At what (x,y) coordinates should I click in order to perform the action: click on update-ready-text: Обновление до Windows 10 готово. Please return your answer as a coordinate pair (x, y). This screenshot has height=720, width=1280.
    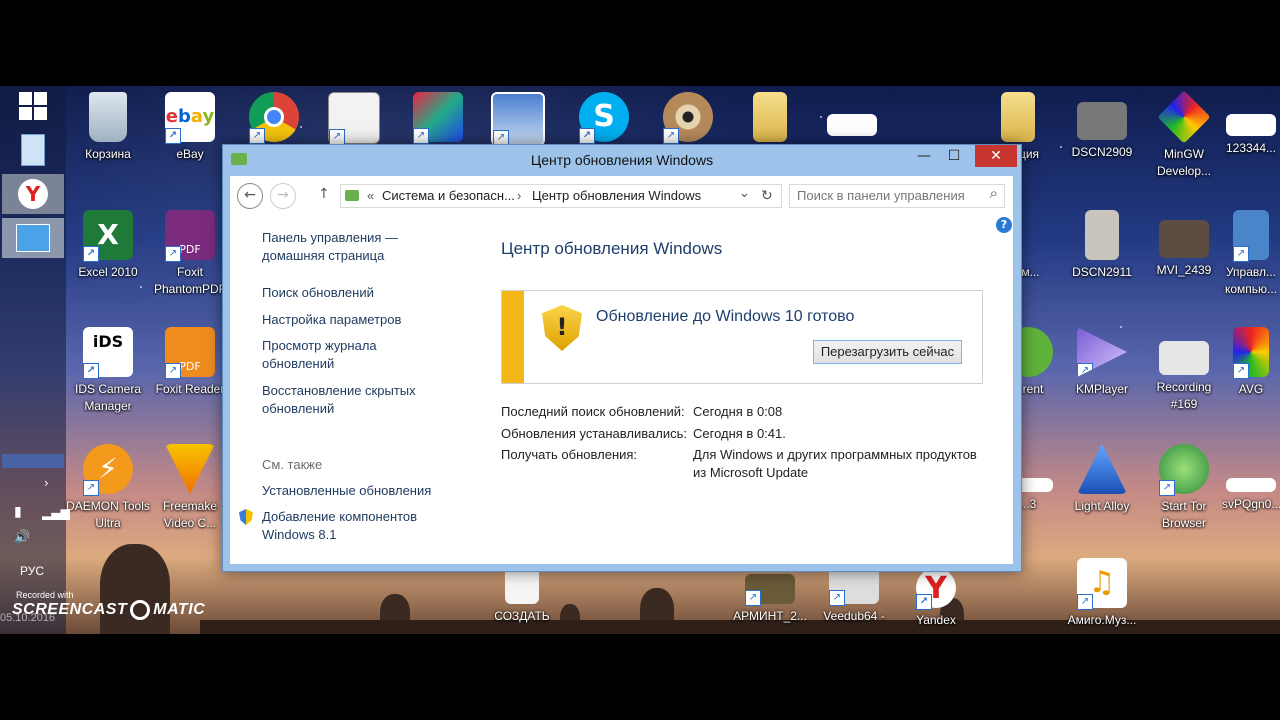
    Looking at the image, I should click on (725, 316).